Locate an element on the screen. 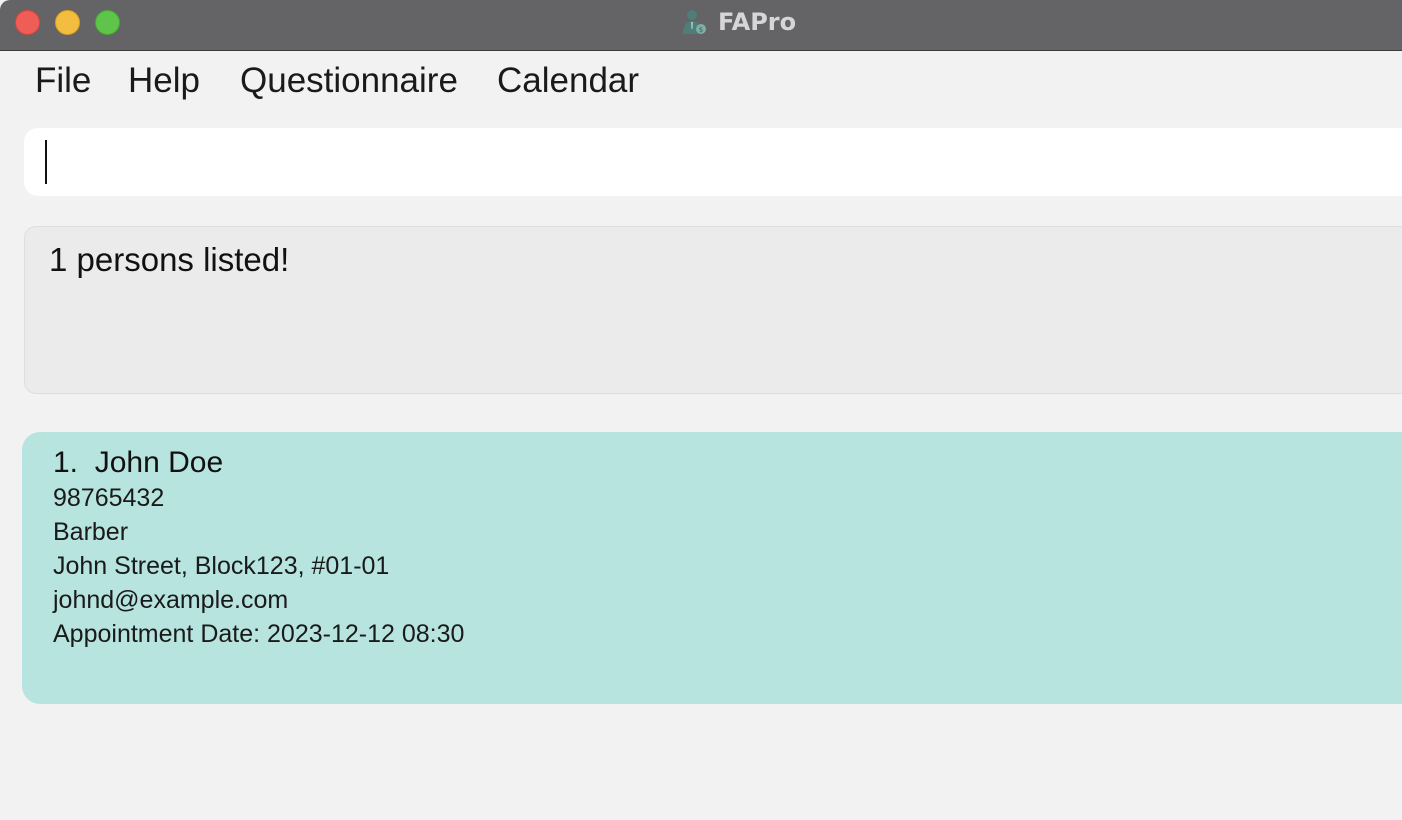 This screenshot has height=820, width=1402. minimize-window-button is located at coordinates (67, 22).